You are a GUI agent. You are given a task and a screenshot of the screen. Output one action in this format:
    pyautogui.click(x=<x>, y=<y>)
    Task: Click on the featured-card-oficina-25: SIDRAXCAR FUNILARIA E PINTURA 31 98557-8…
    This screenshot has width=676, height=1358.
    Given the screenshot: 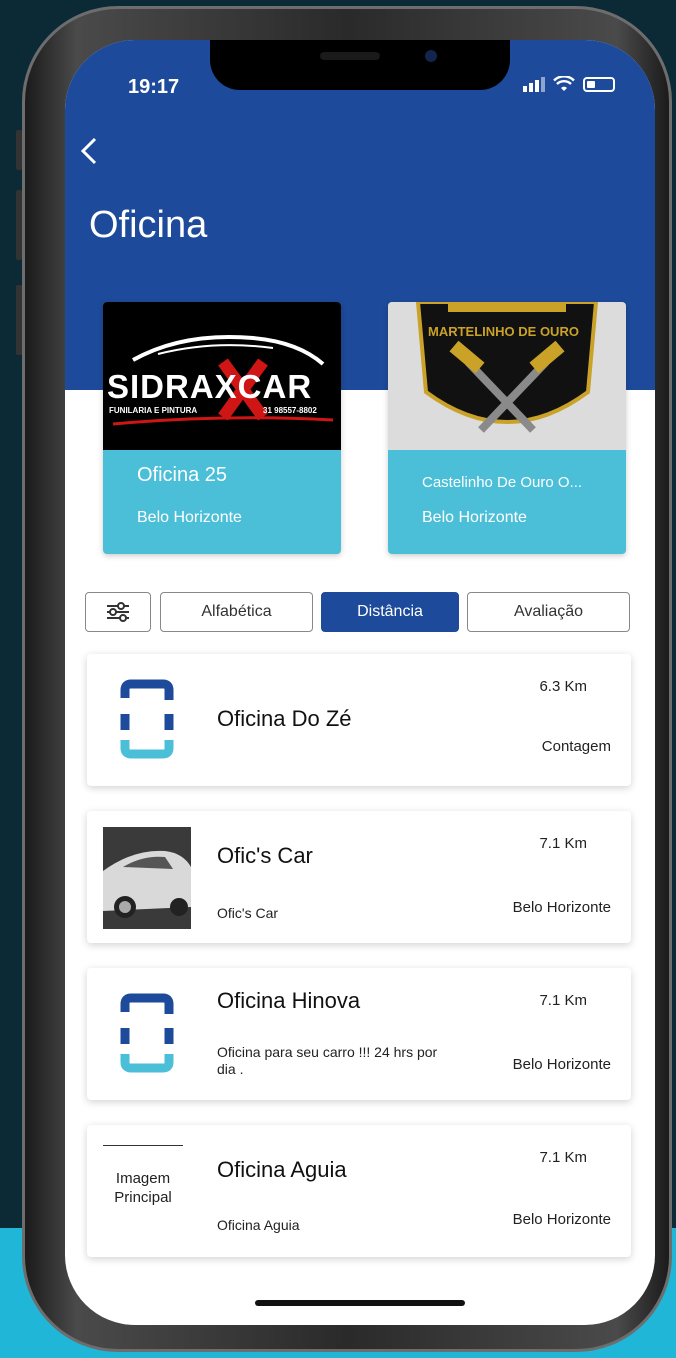 What is the action you would take?
    pyautogui.click(x=222, y=428)
    